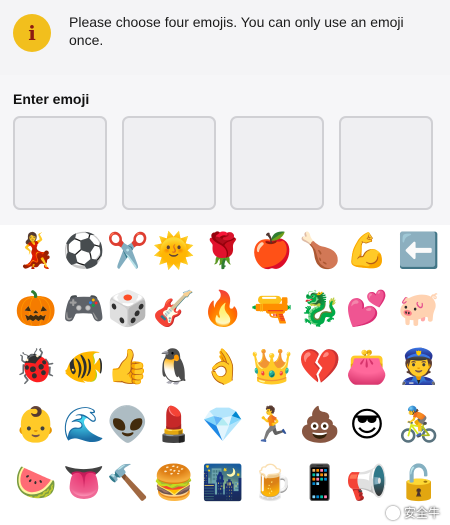 This screenshot has height=525, width=450. Describe the element at coordinates (128, 251) in the screenshot. I see `emoji-key: ✂️` at that location.